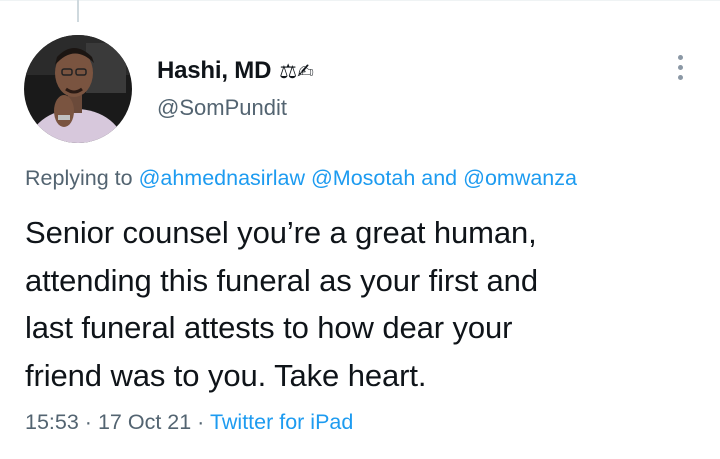 This screenshot has width=720, height=459. What do you see at coordinates (222, 108) in the screenshot?
I see `author-handle: @SomPundit` at bounding box center [222, 108].